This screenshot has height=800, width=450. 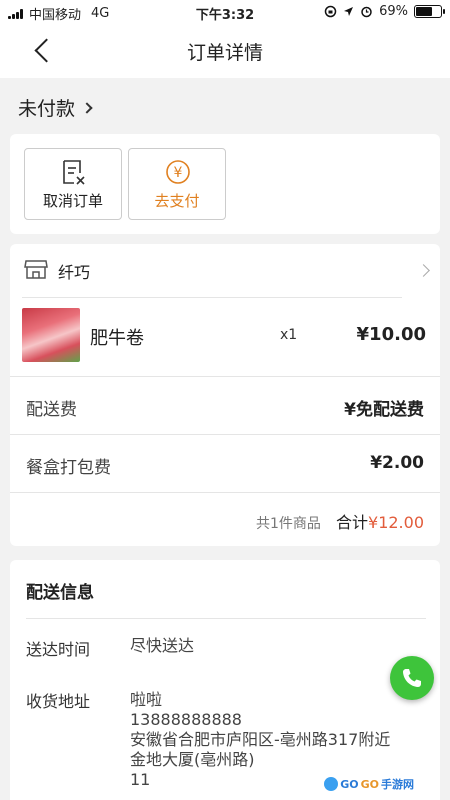 I want to click on battery-fill, so click(x=424, y=11).